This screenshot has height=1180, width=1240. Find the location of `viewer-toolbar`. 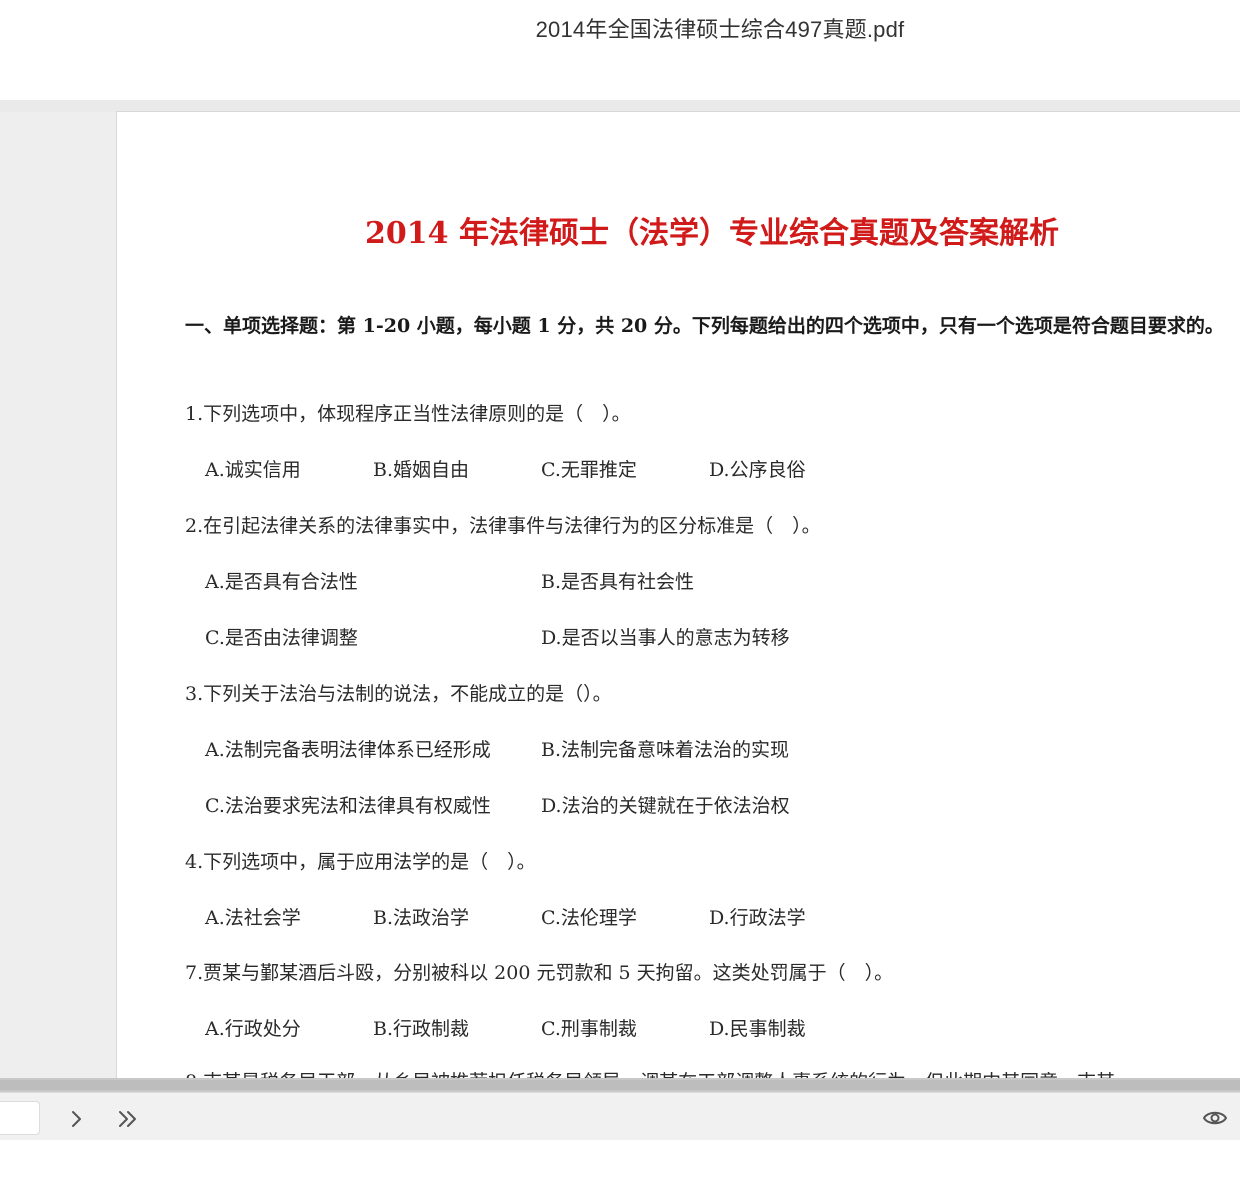

viewer-toolbar is located at coordinates (620, 1116).